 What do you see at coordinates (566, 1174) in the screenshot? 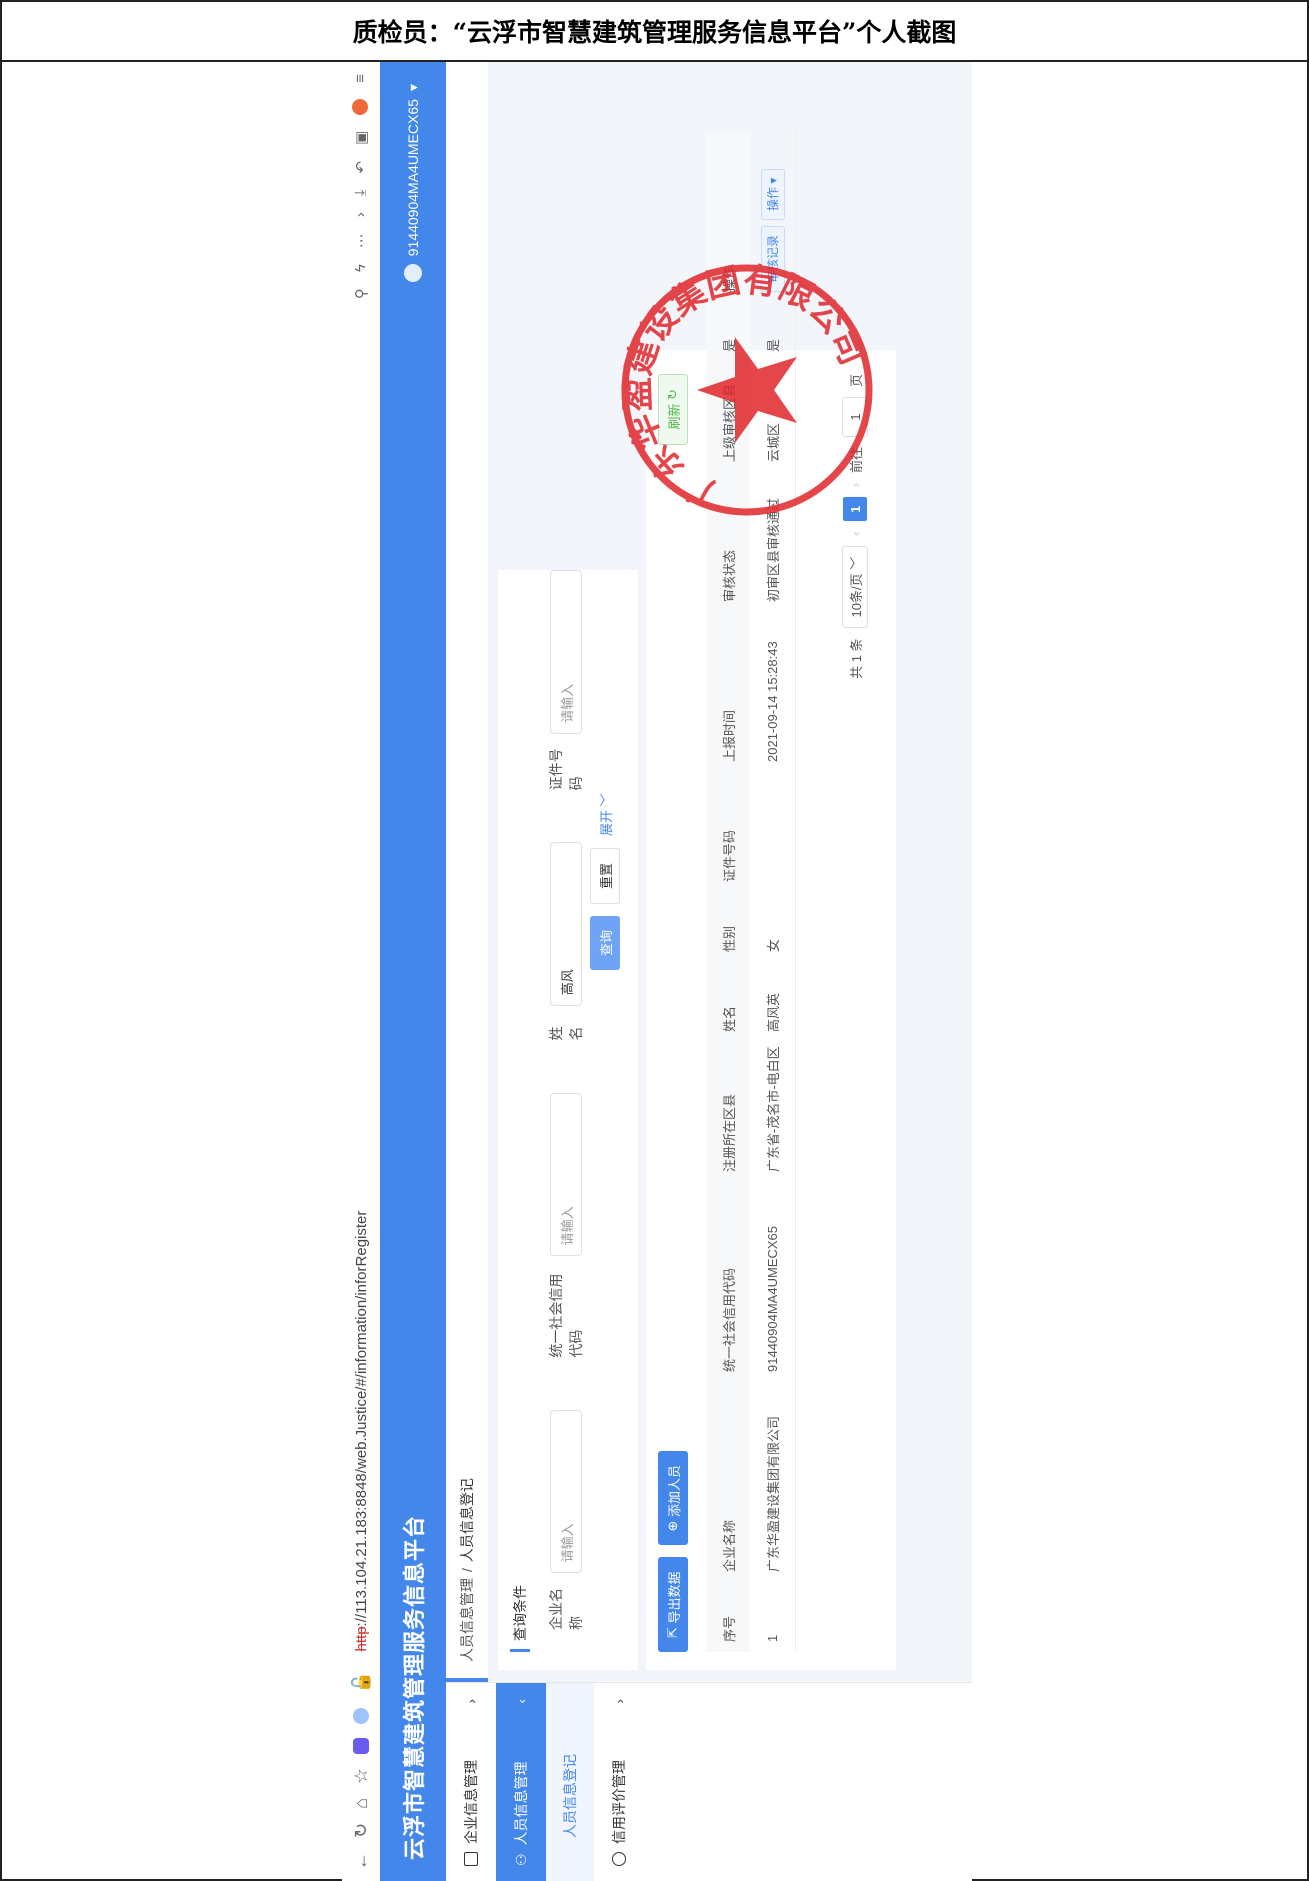
I see `credit-code-input: 请输入` at bounding box center [566, 1174].